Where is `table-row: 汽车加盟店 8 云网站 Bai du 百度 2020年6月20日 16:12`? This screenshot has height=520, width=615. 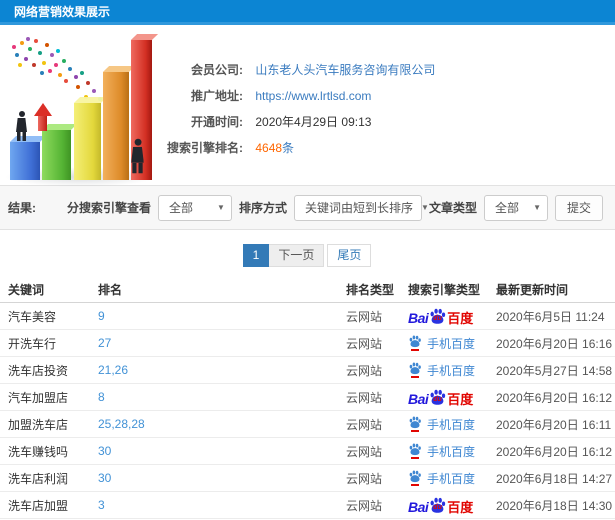 table-row: 汽车加盟店 8 云网站 Bai du 百度 2020年6月20日 16:12 is located at coordinates (307, 397).